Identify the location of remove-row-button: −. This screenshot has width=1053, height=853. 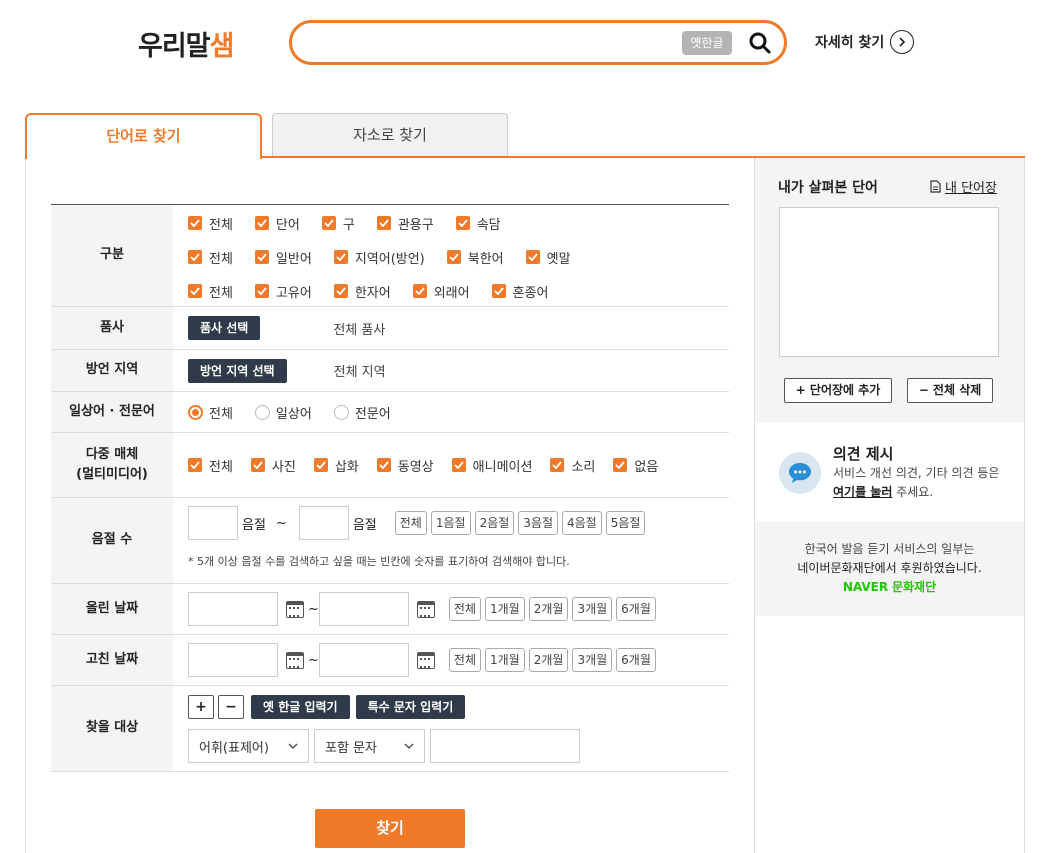
(231, 707).